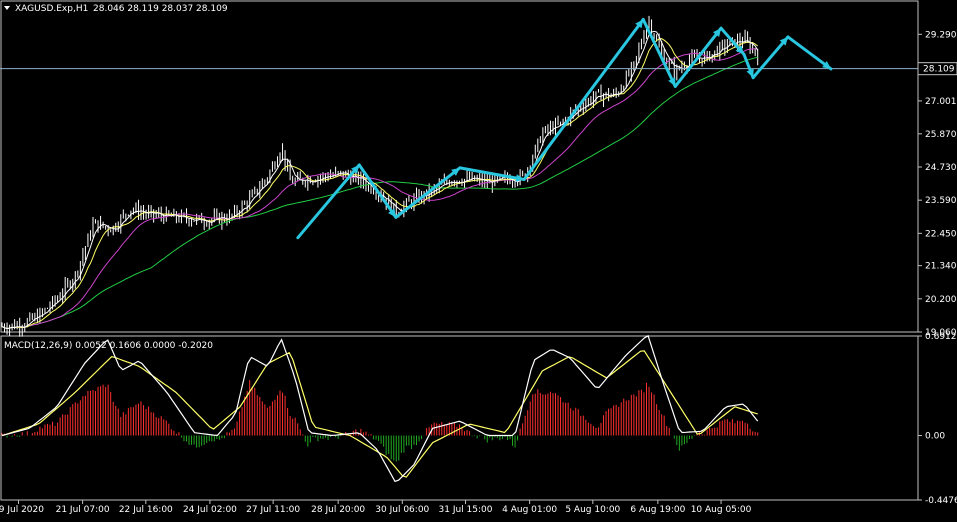 This screenshot has height=522, width=957. What do you see at coordinates (160, 9) in the screenshot?
I see `ohlc-readout: 28.046 28.119 28.037 28.109` at bounding box center [160, 9].